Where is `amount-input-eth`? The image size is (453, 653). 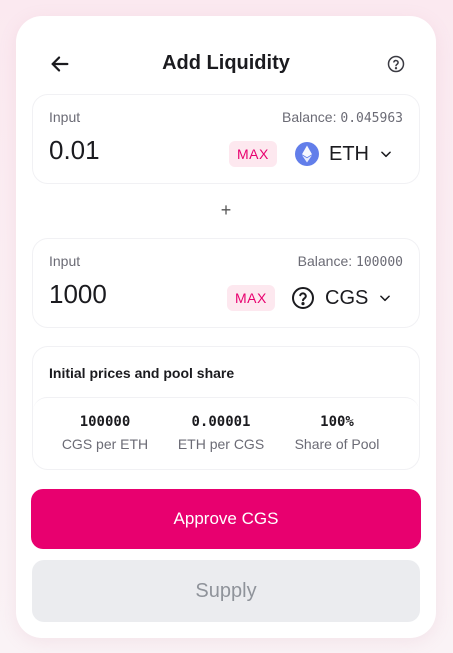
amount-input-eth is located at coordinates (124, 150).